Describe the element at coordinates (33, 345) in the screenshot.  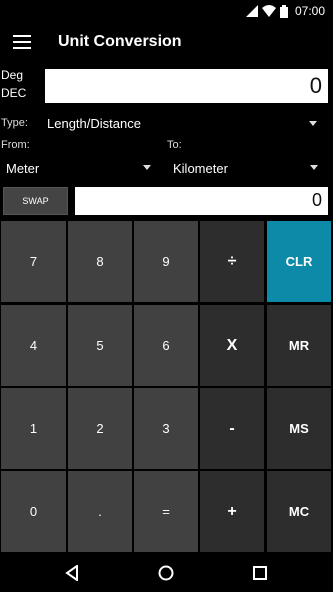
I see `key-4: 4` at that location.